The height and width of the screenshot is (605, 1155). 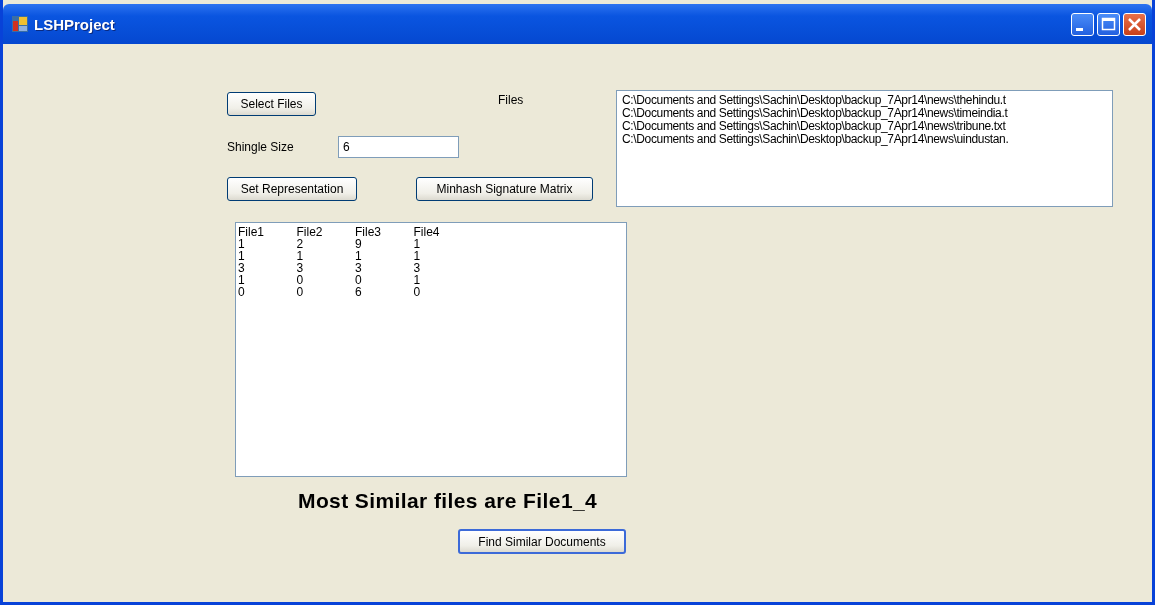 What do you see at coordinates (427, 232) in the screenshot?
I see `column-header: File4` at bounding box center [427, 232].